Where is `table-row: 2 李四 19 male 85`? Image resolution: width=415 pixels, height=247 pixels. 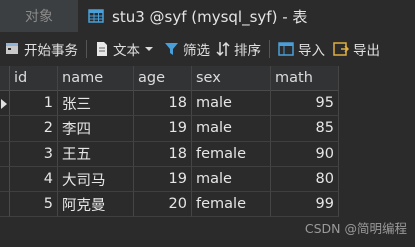
table-row: 2 李四 19 male 85 is located at coordinates (169, 129).